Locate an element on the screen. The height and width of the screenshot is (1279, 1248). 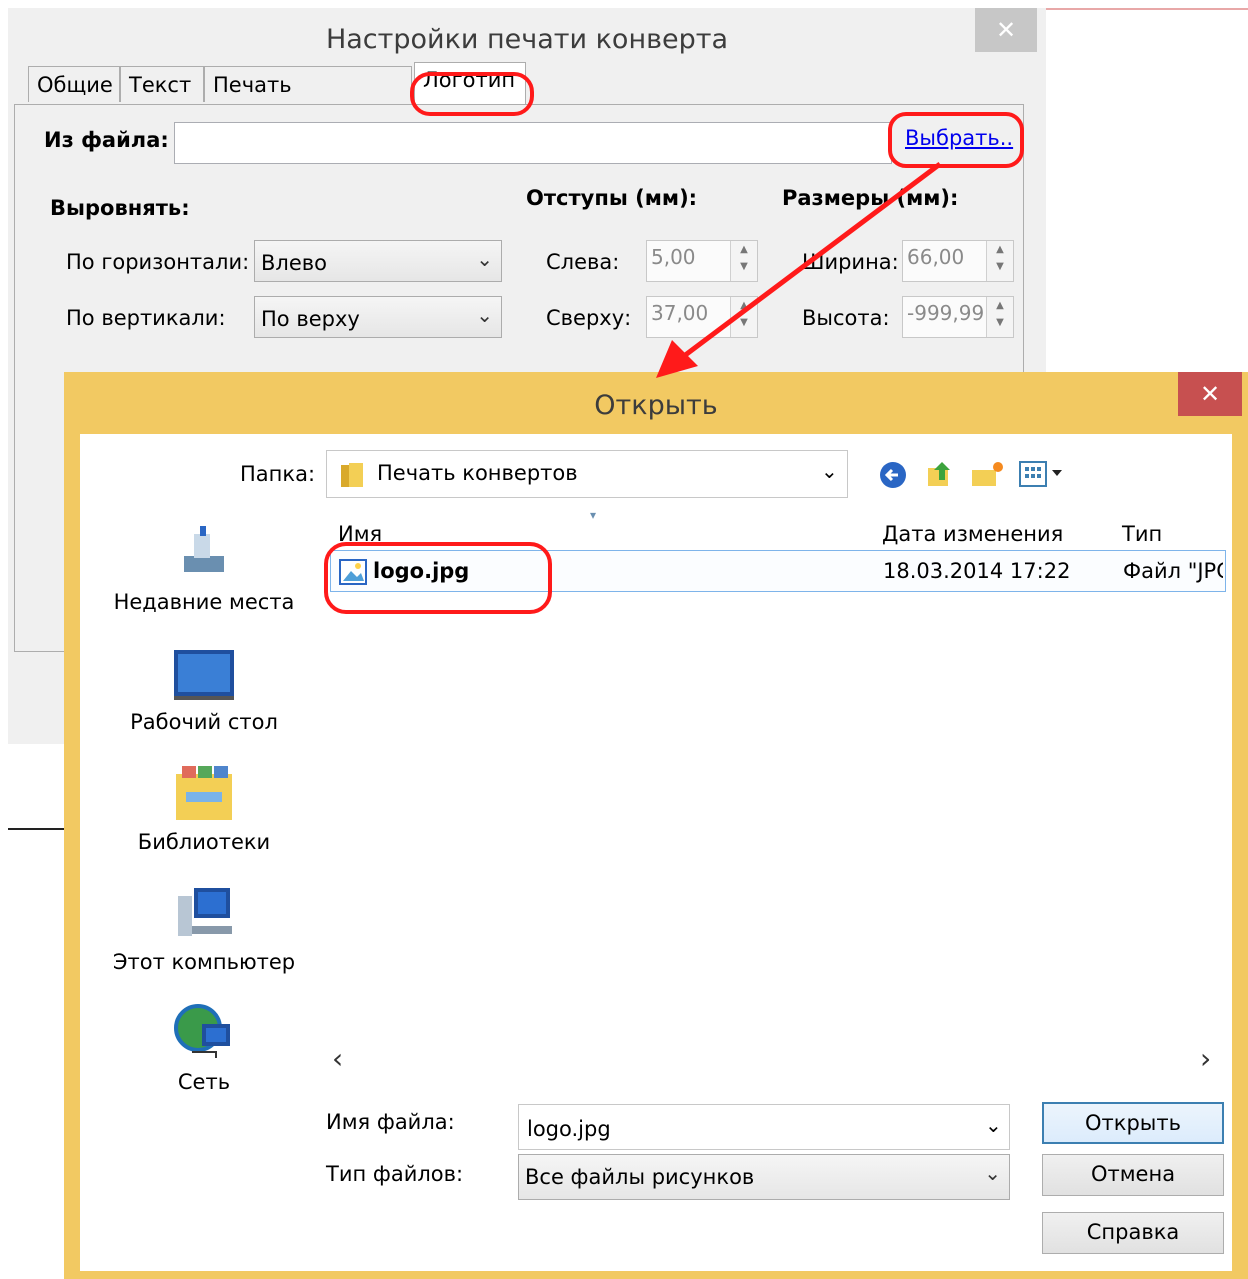
vertical-align-value: По верху is located at coordinates (310, 319).